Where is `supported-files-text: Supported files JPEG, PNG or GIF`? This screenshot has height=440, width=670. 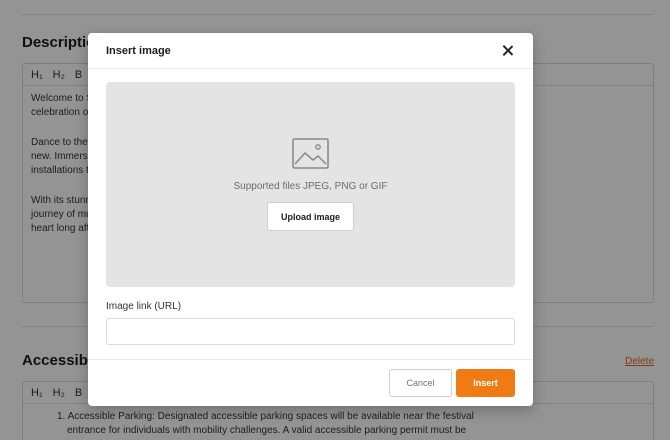 supported-files-text: Supported files JPEG, PNG or GIF is located at coordinates (310, 186).